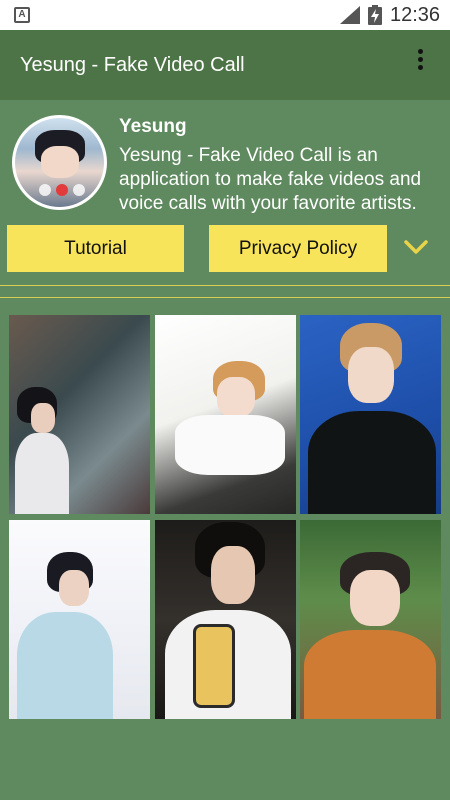  I want to click on app-bar: Yesung - Fake Video Call, so click(225, 65).